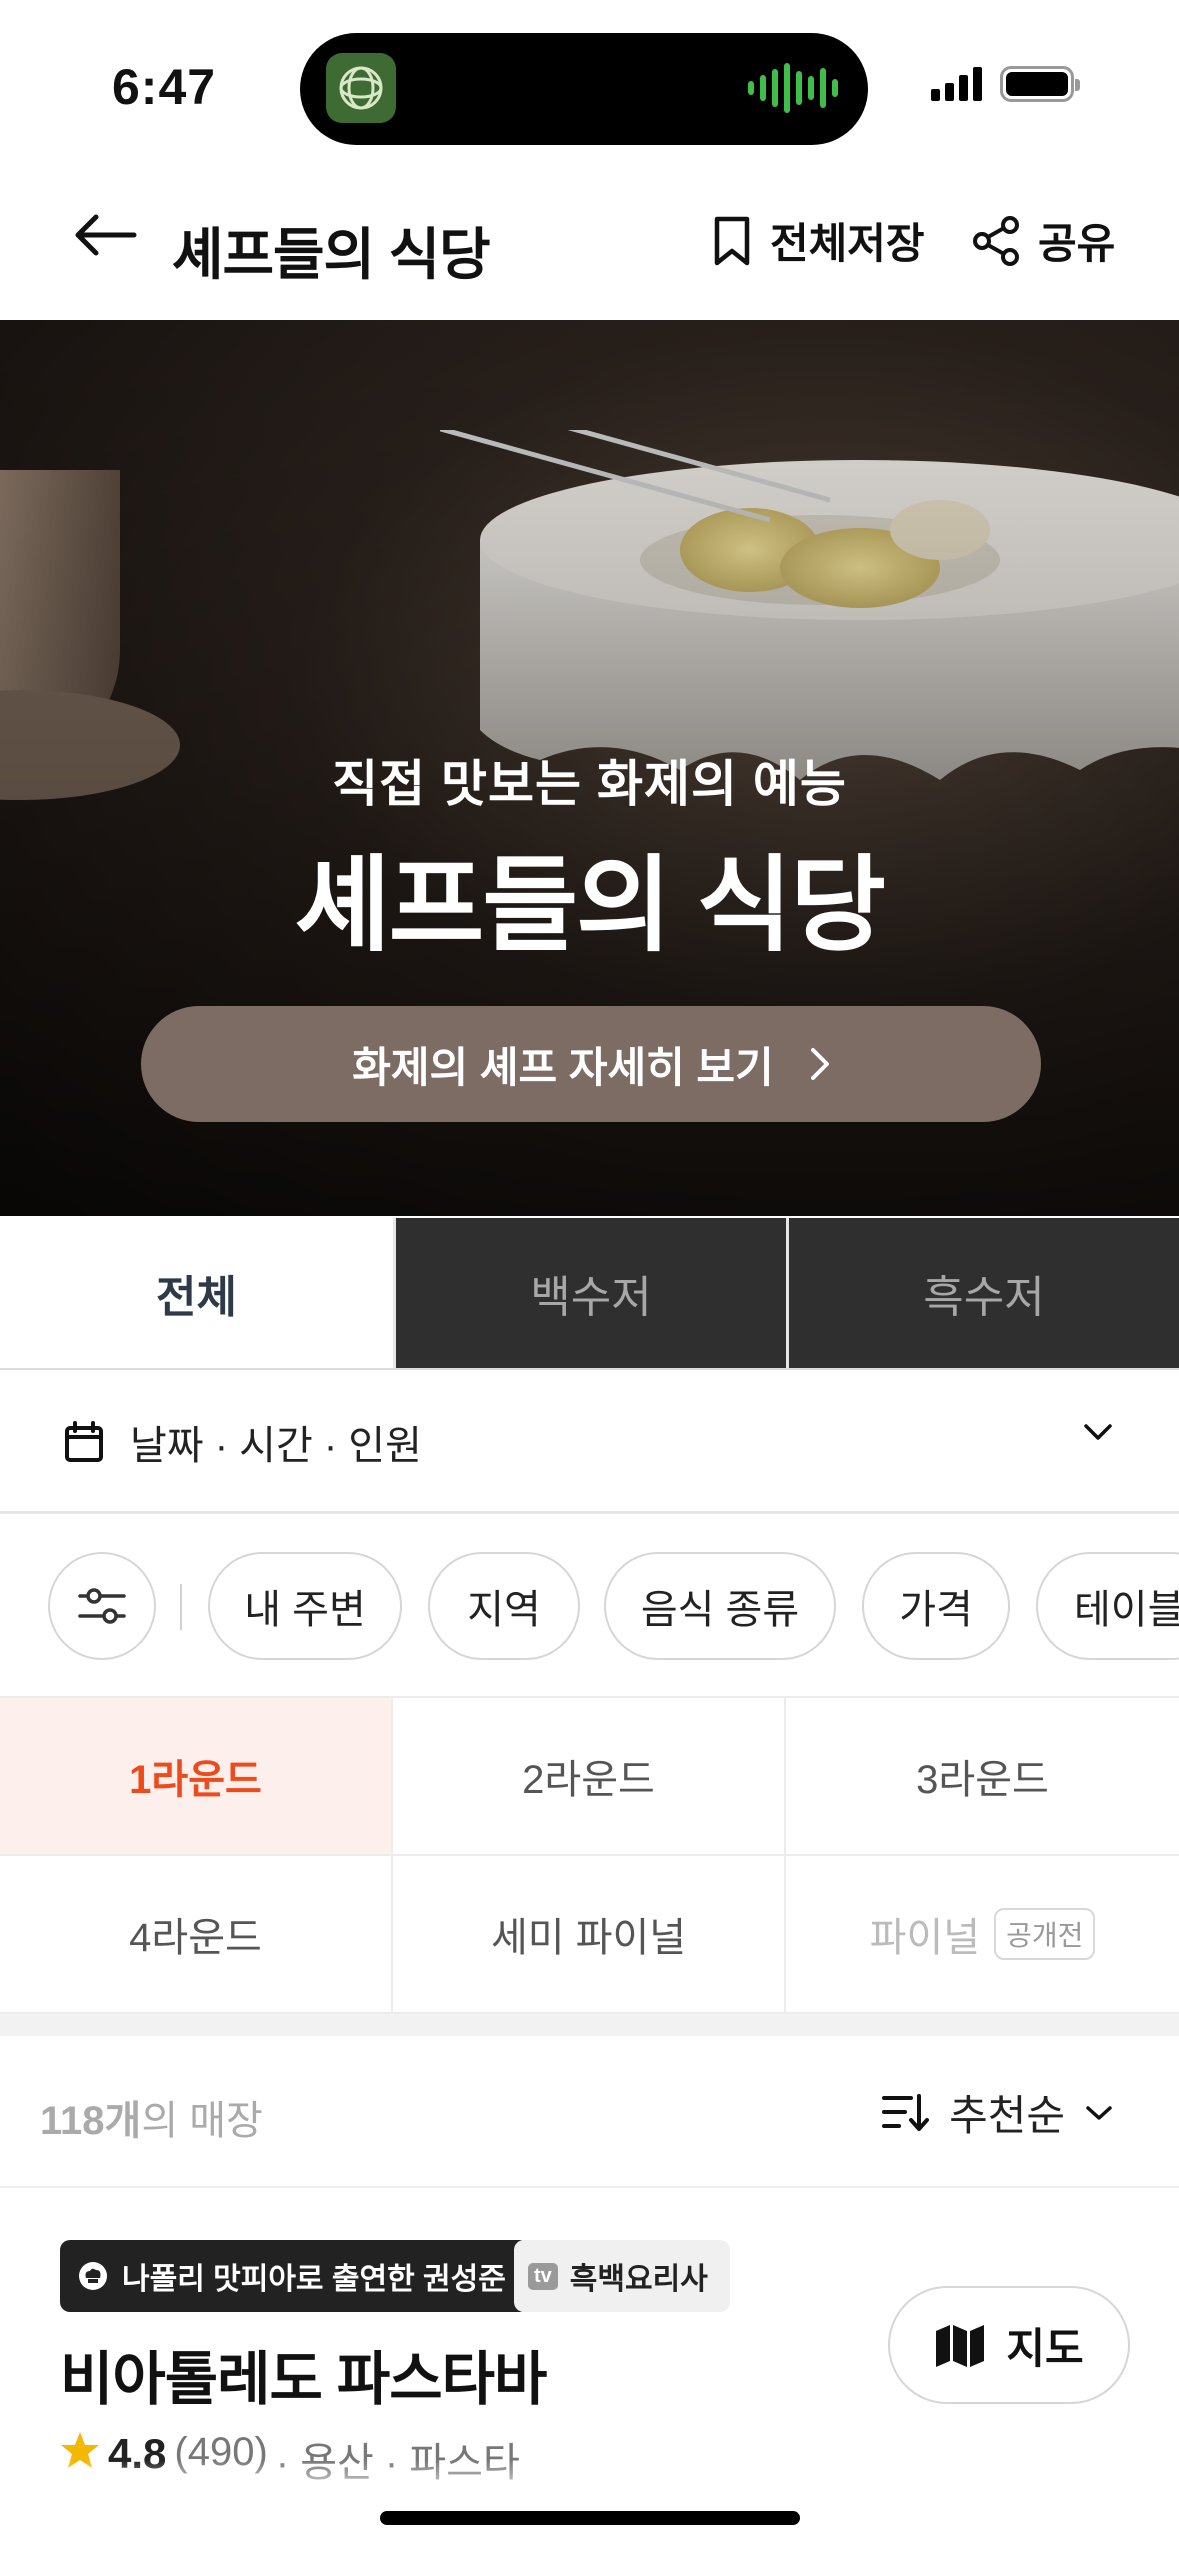 The height and width of the screenshot is (2556, 1179). Describe the element at coordinates (982, 1935) in the screenshot. I see `round-final: 파이널 공개전` at that location.